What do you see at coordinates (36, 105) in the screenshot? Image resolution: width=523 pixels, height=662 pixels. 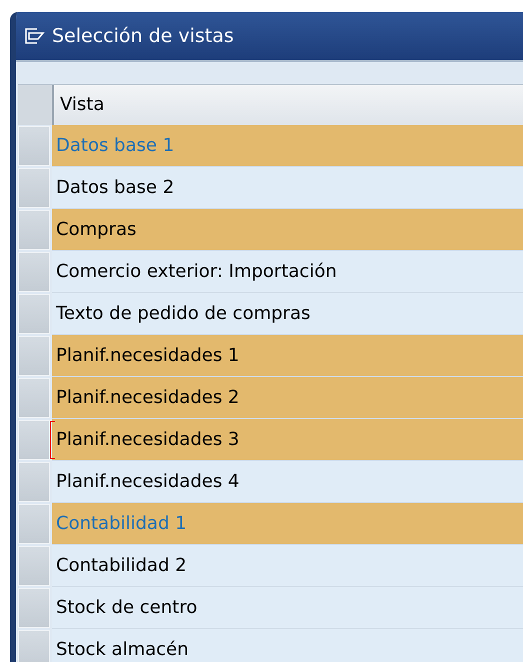 I see `select-all-button` at bounding box center [36, 105].